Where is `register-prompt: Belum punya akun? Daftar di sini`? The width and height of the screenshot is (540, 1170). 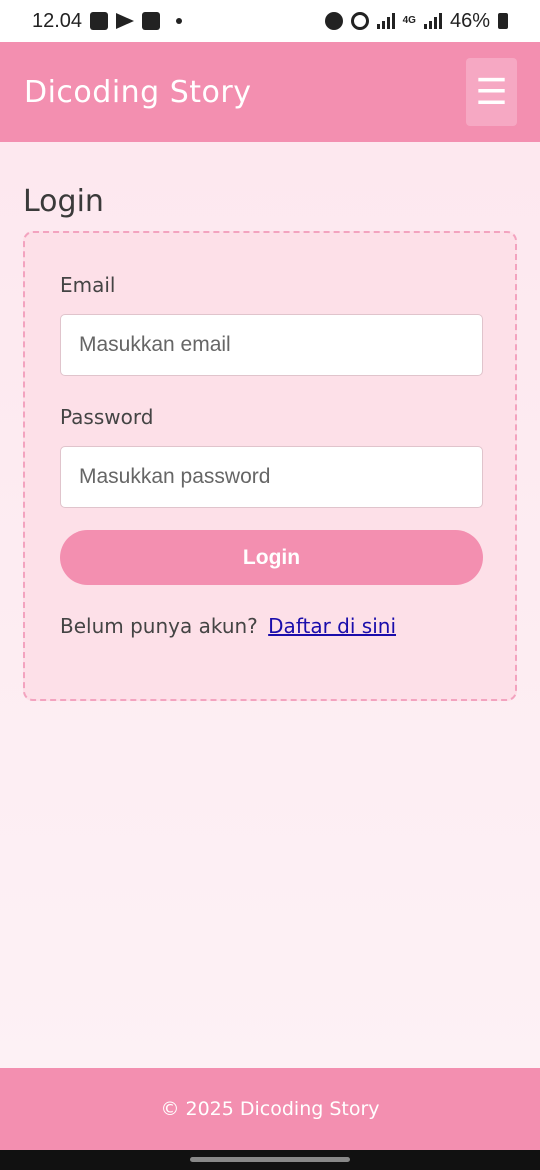 register-prompt: Belum punya akun? Daftar di sini is located at coordinates (228, 626).